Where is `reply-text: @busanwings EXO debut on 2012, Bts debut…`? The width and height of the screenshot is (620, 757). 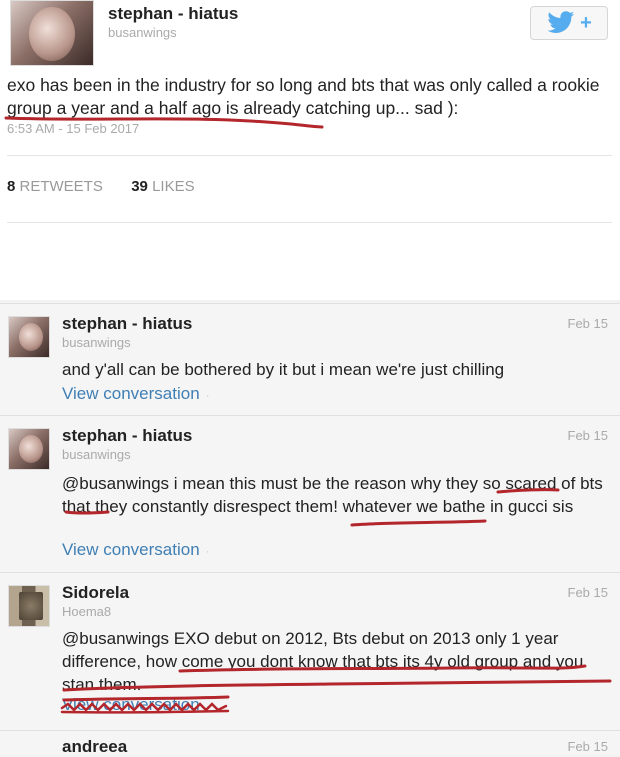
reply-text: @busanwings EXO debut on 2012, Bts debut… is located at coordinates (323, 661).